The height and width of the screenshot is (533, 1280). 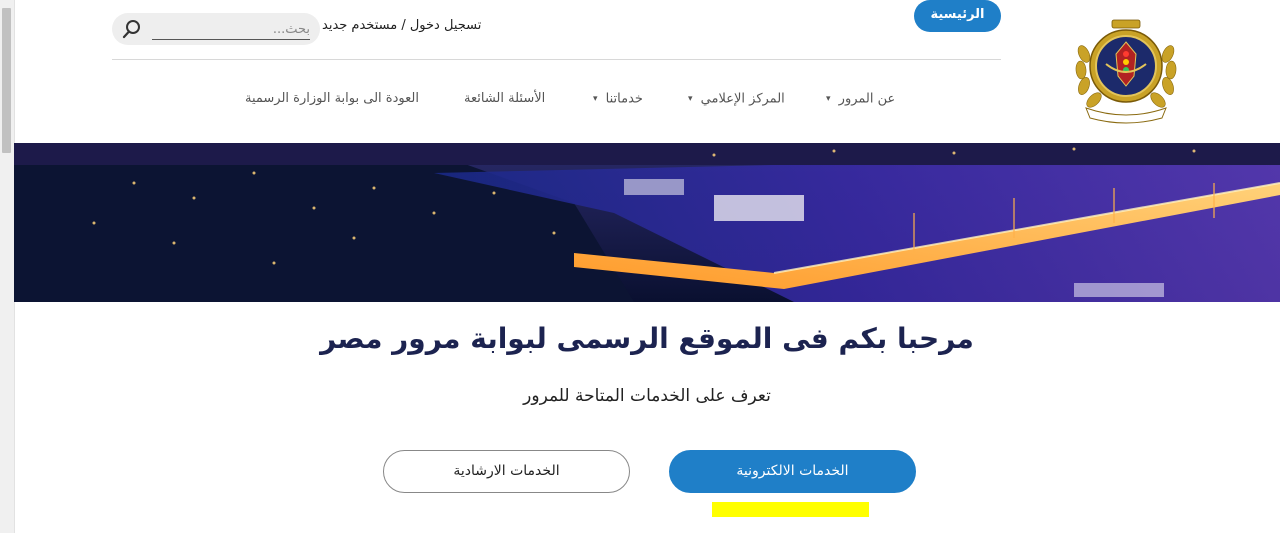 I want to click on nav-item-about-traffic: عن المرور ▾, so click(x=860, y=100).